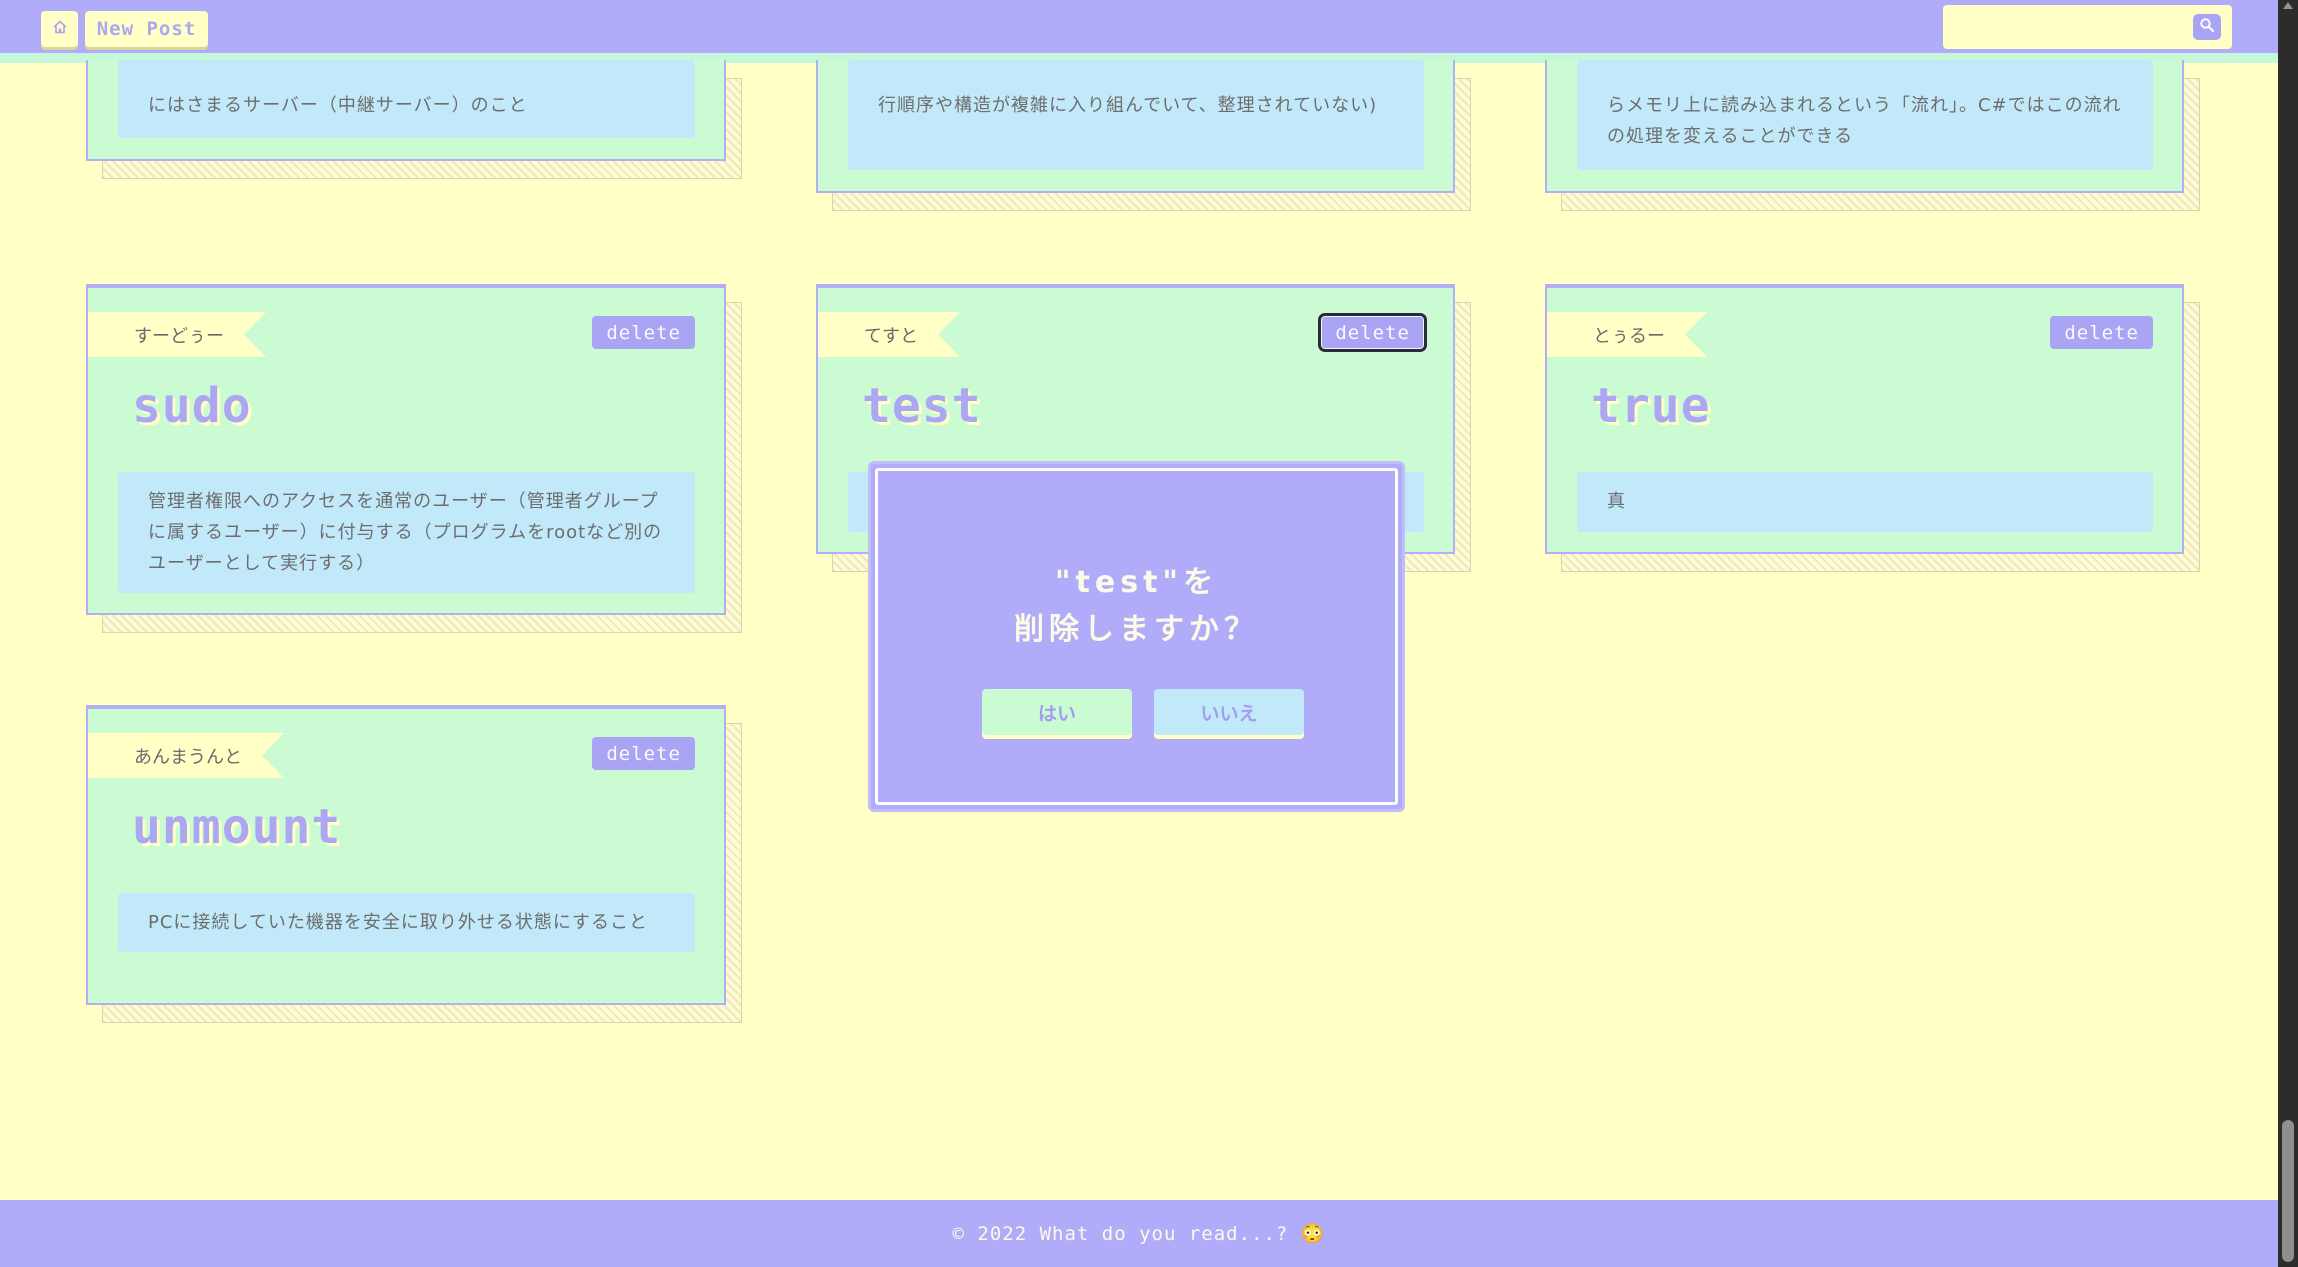 The image size is (2298, 1267). What do you see at coordinates (1136, 582) in the screenshot?
I see `dialog-message-line-1: "test"を` at bounding box center [1136, 582].